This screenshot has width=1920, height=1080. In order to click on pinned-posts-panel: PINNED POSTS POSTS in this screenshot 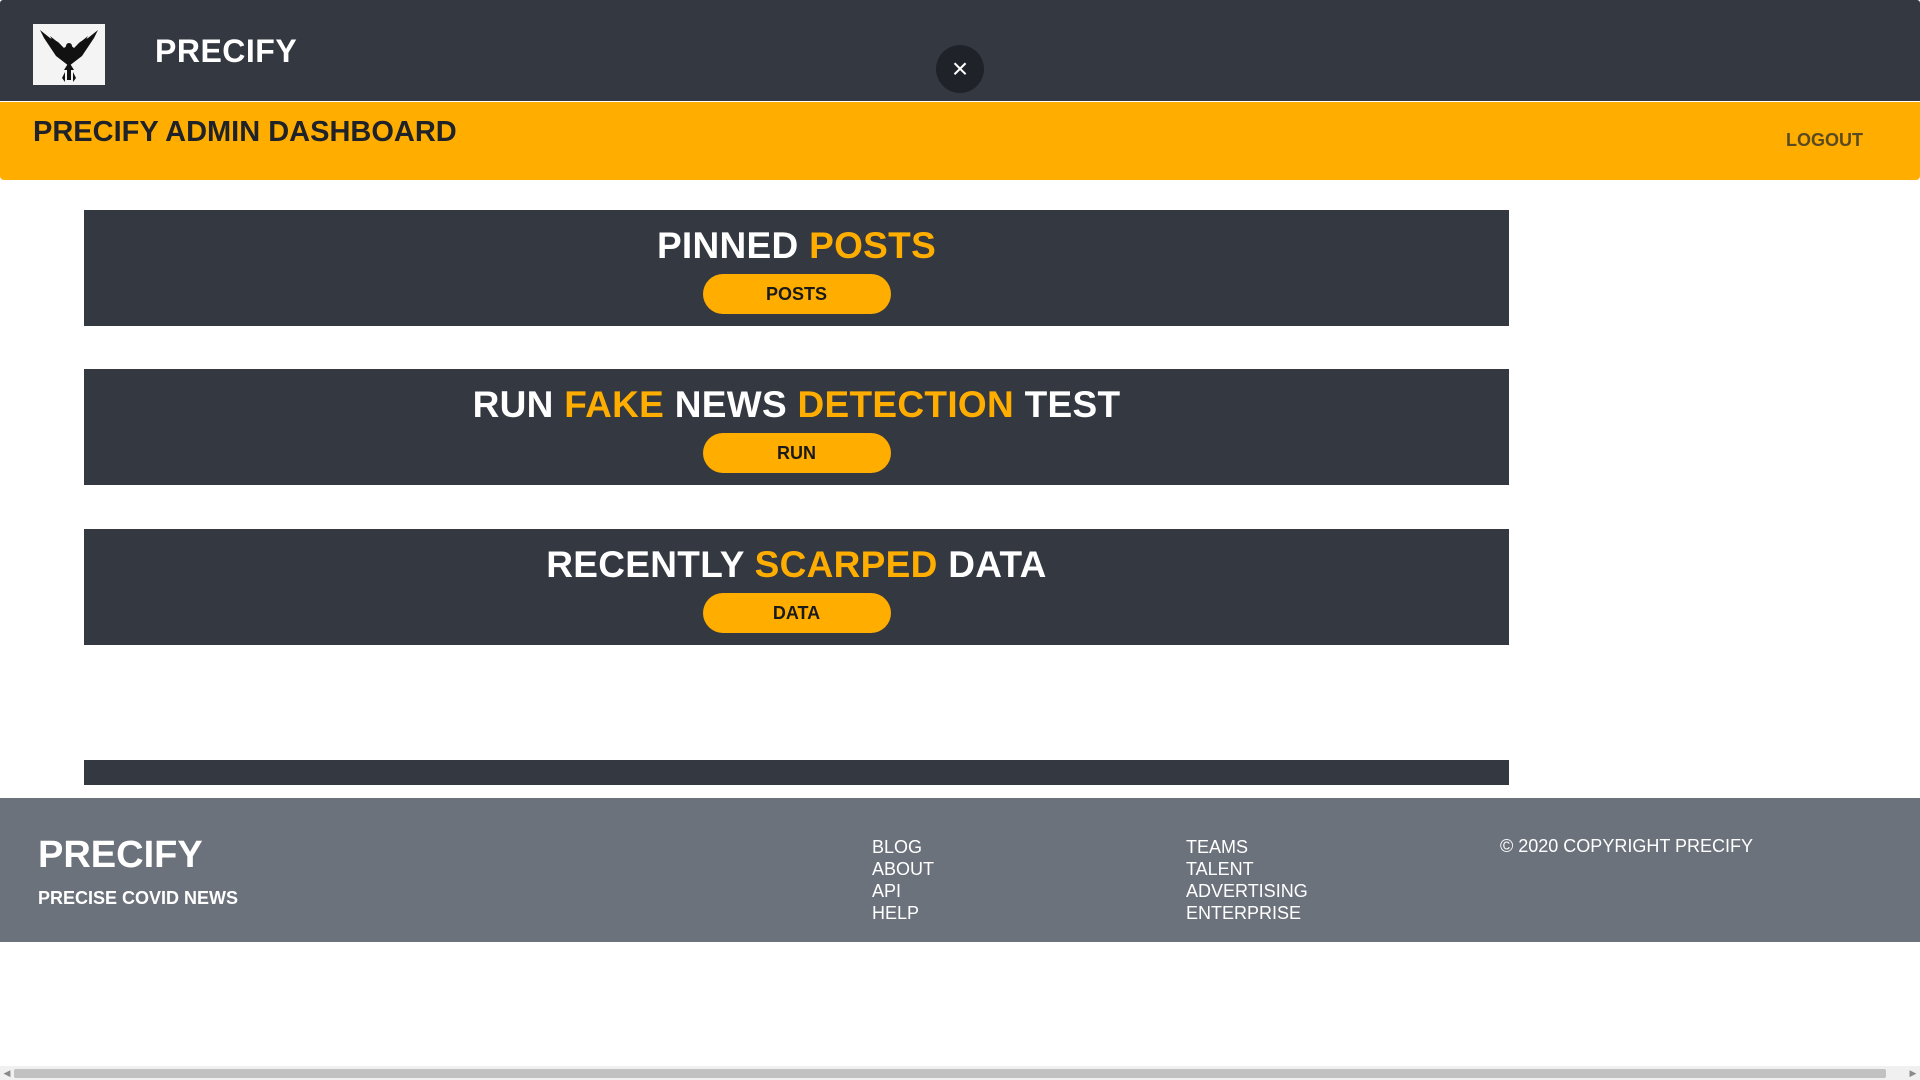, I will do `click(796, 268)`.